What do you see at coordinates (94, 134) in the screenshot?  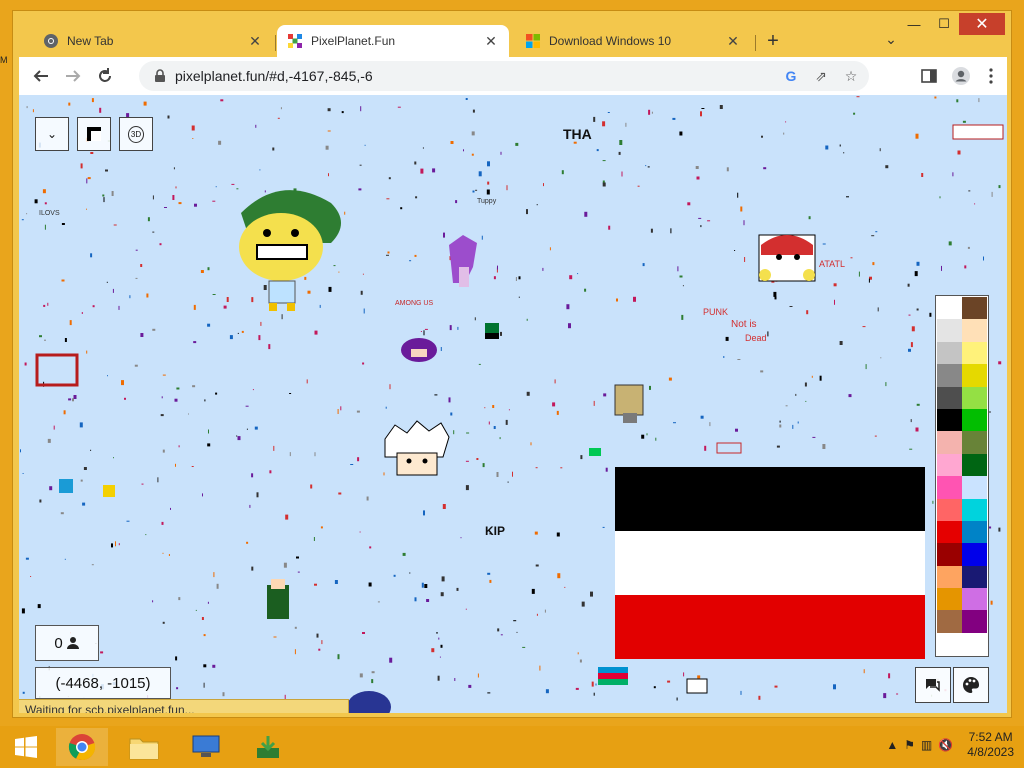 I see `canvas-select-button` at bounding box center [94, 134].